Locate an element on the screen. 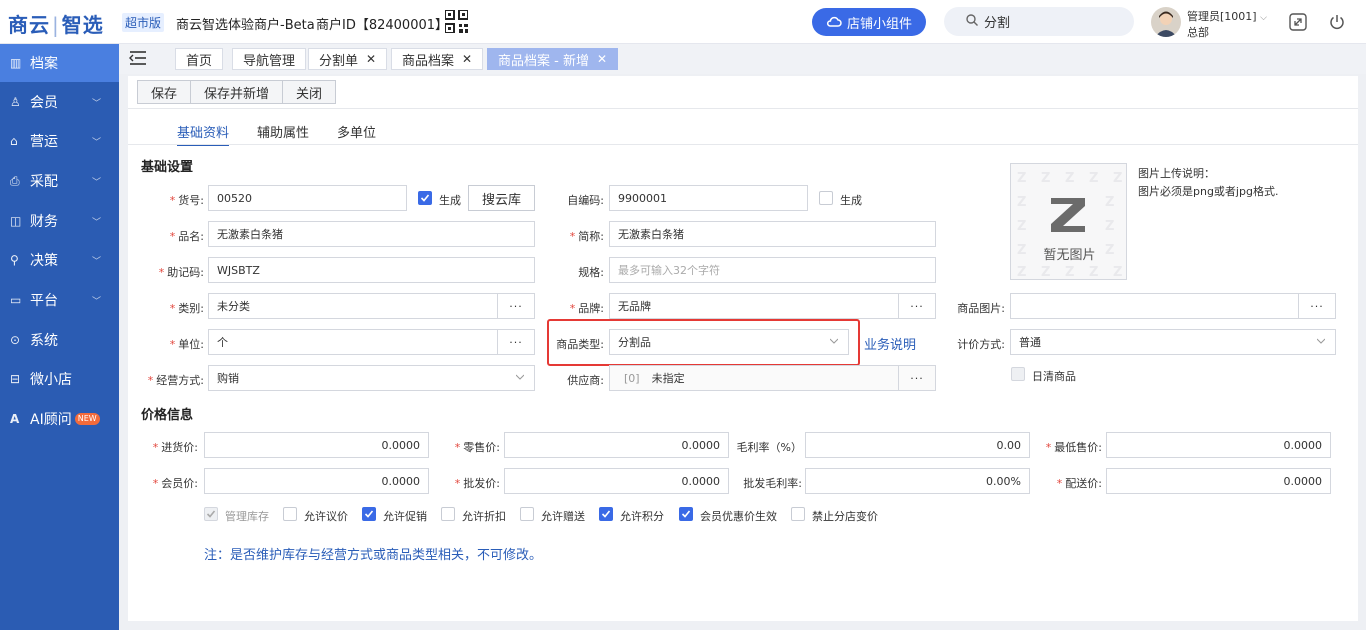 This screenshot has height=630, width=1366. image-note-body: 图片必须是png或者jpg格式. is located at coordinates (1208, 191).